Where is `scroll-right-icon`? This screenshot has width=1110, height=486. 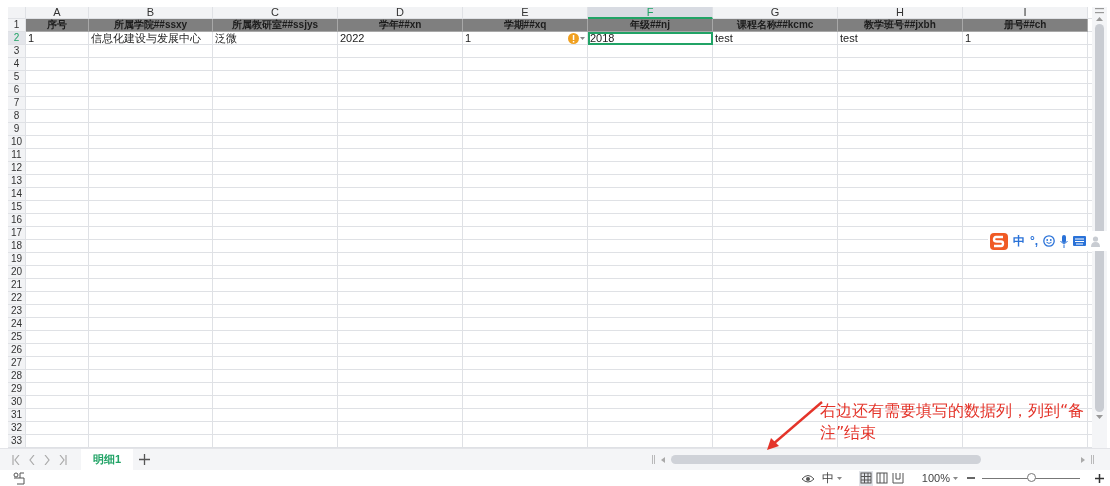
scroll-right-icon is located at coordinates (1083, 459).